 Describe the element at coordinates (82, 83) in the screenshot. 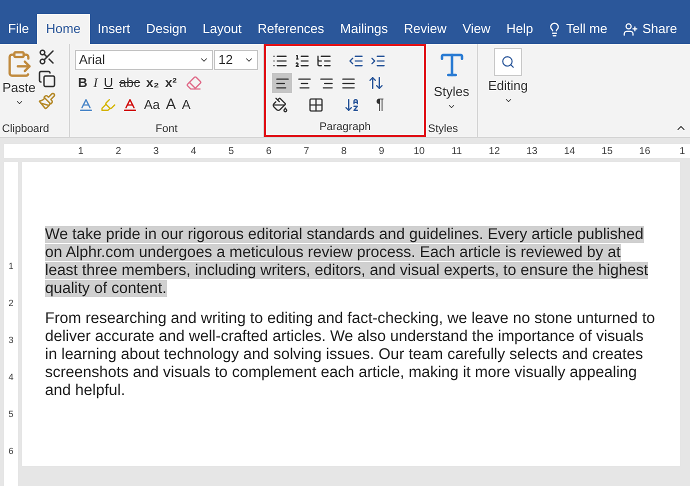

I see `bold-button: B` at that location.